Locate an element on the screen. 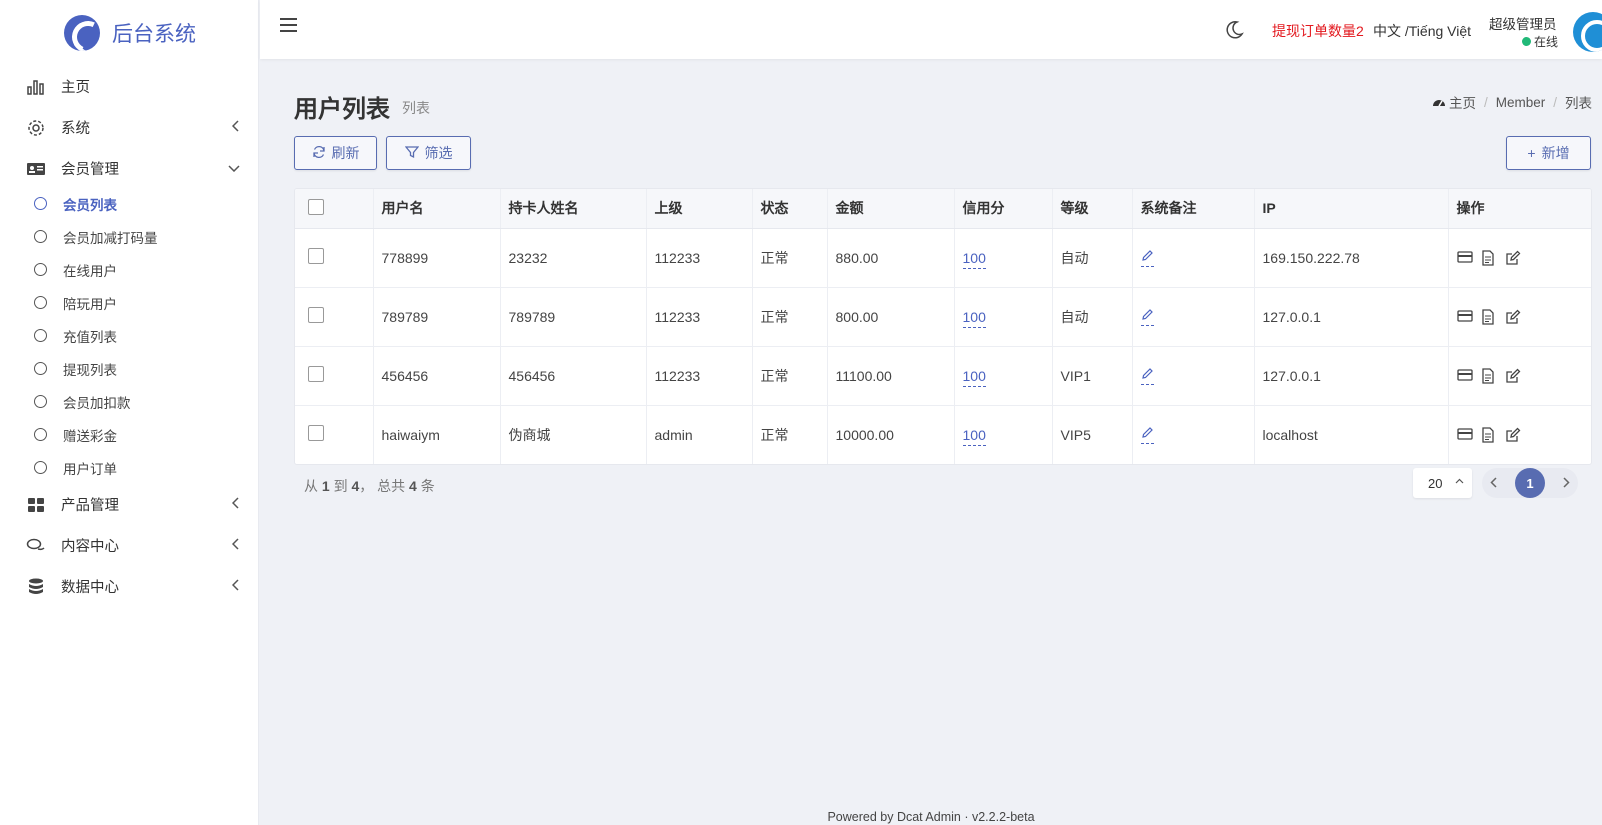 Image resolution: width=1602 pixels, height=825 pixels. sidebar-item-label: 产品管理 is located at coordinates (90, 506).